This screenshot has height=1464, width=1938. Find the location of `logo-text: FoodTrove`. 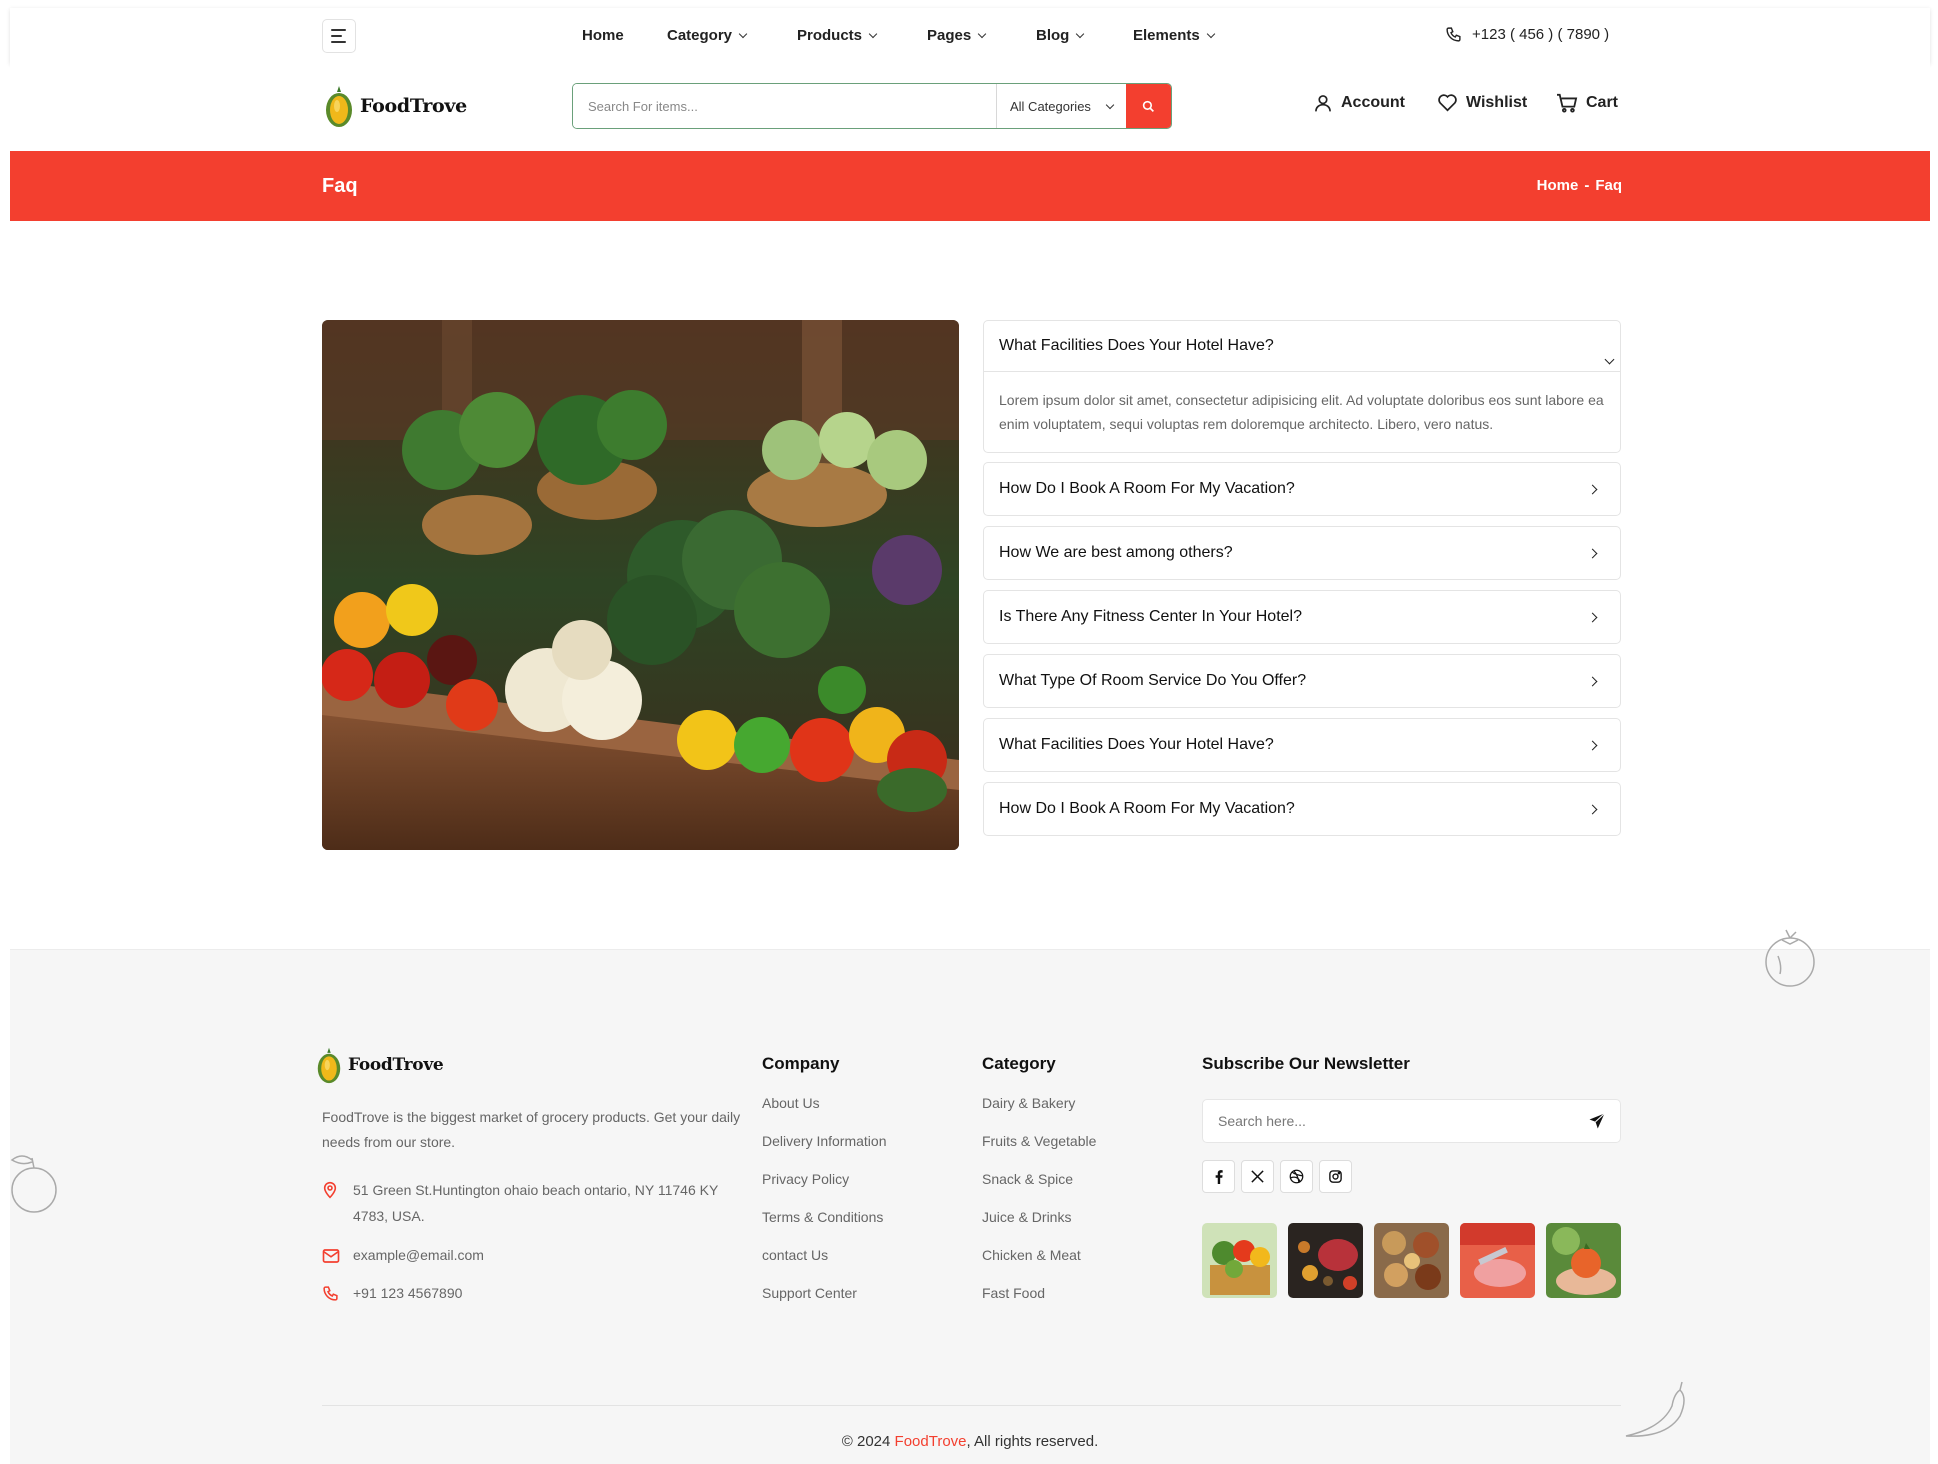

logo-text: FoodTrove is located at coordinates (413, 106).